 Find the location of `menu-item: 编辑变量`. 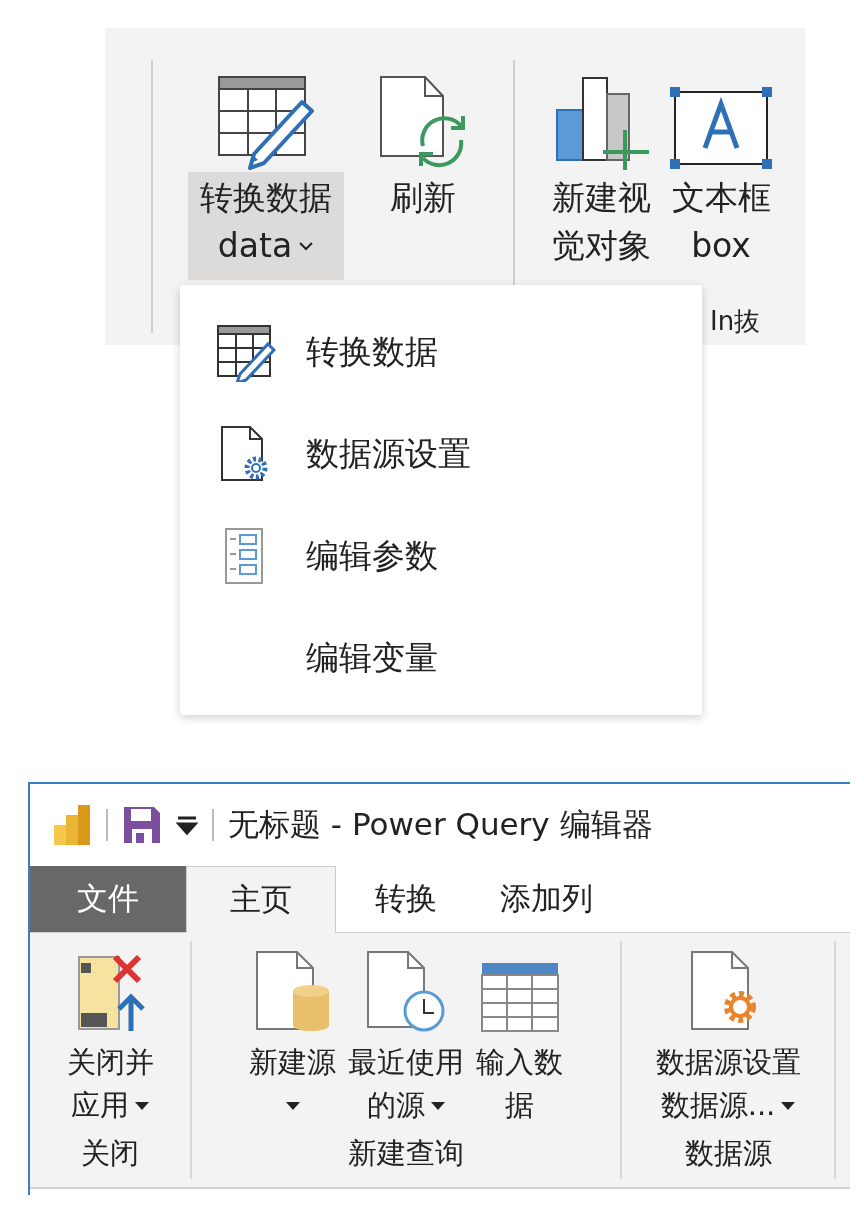

menu-item: 编辑变量 is located at coordinates (372, 658).